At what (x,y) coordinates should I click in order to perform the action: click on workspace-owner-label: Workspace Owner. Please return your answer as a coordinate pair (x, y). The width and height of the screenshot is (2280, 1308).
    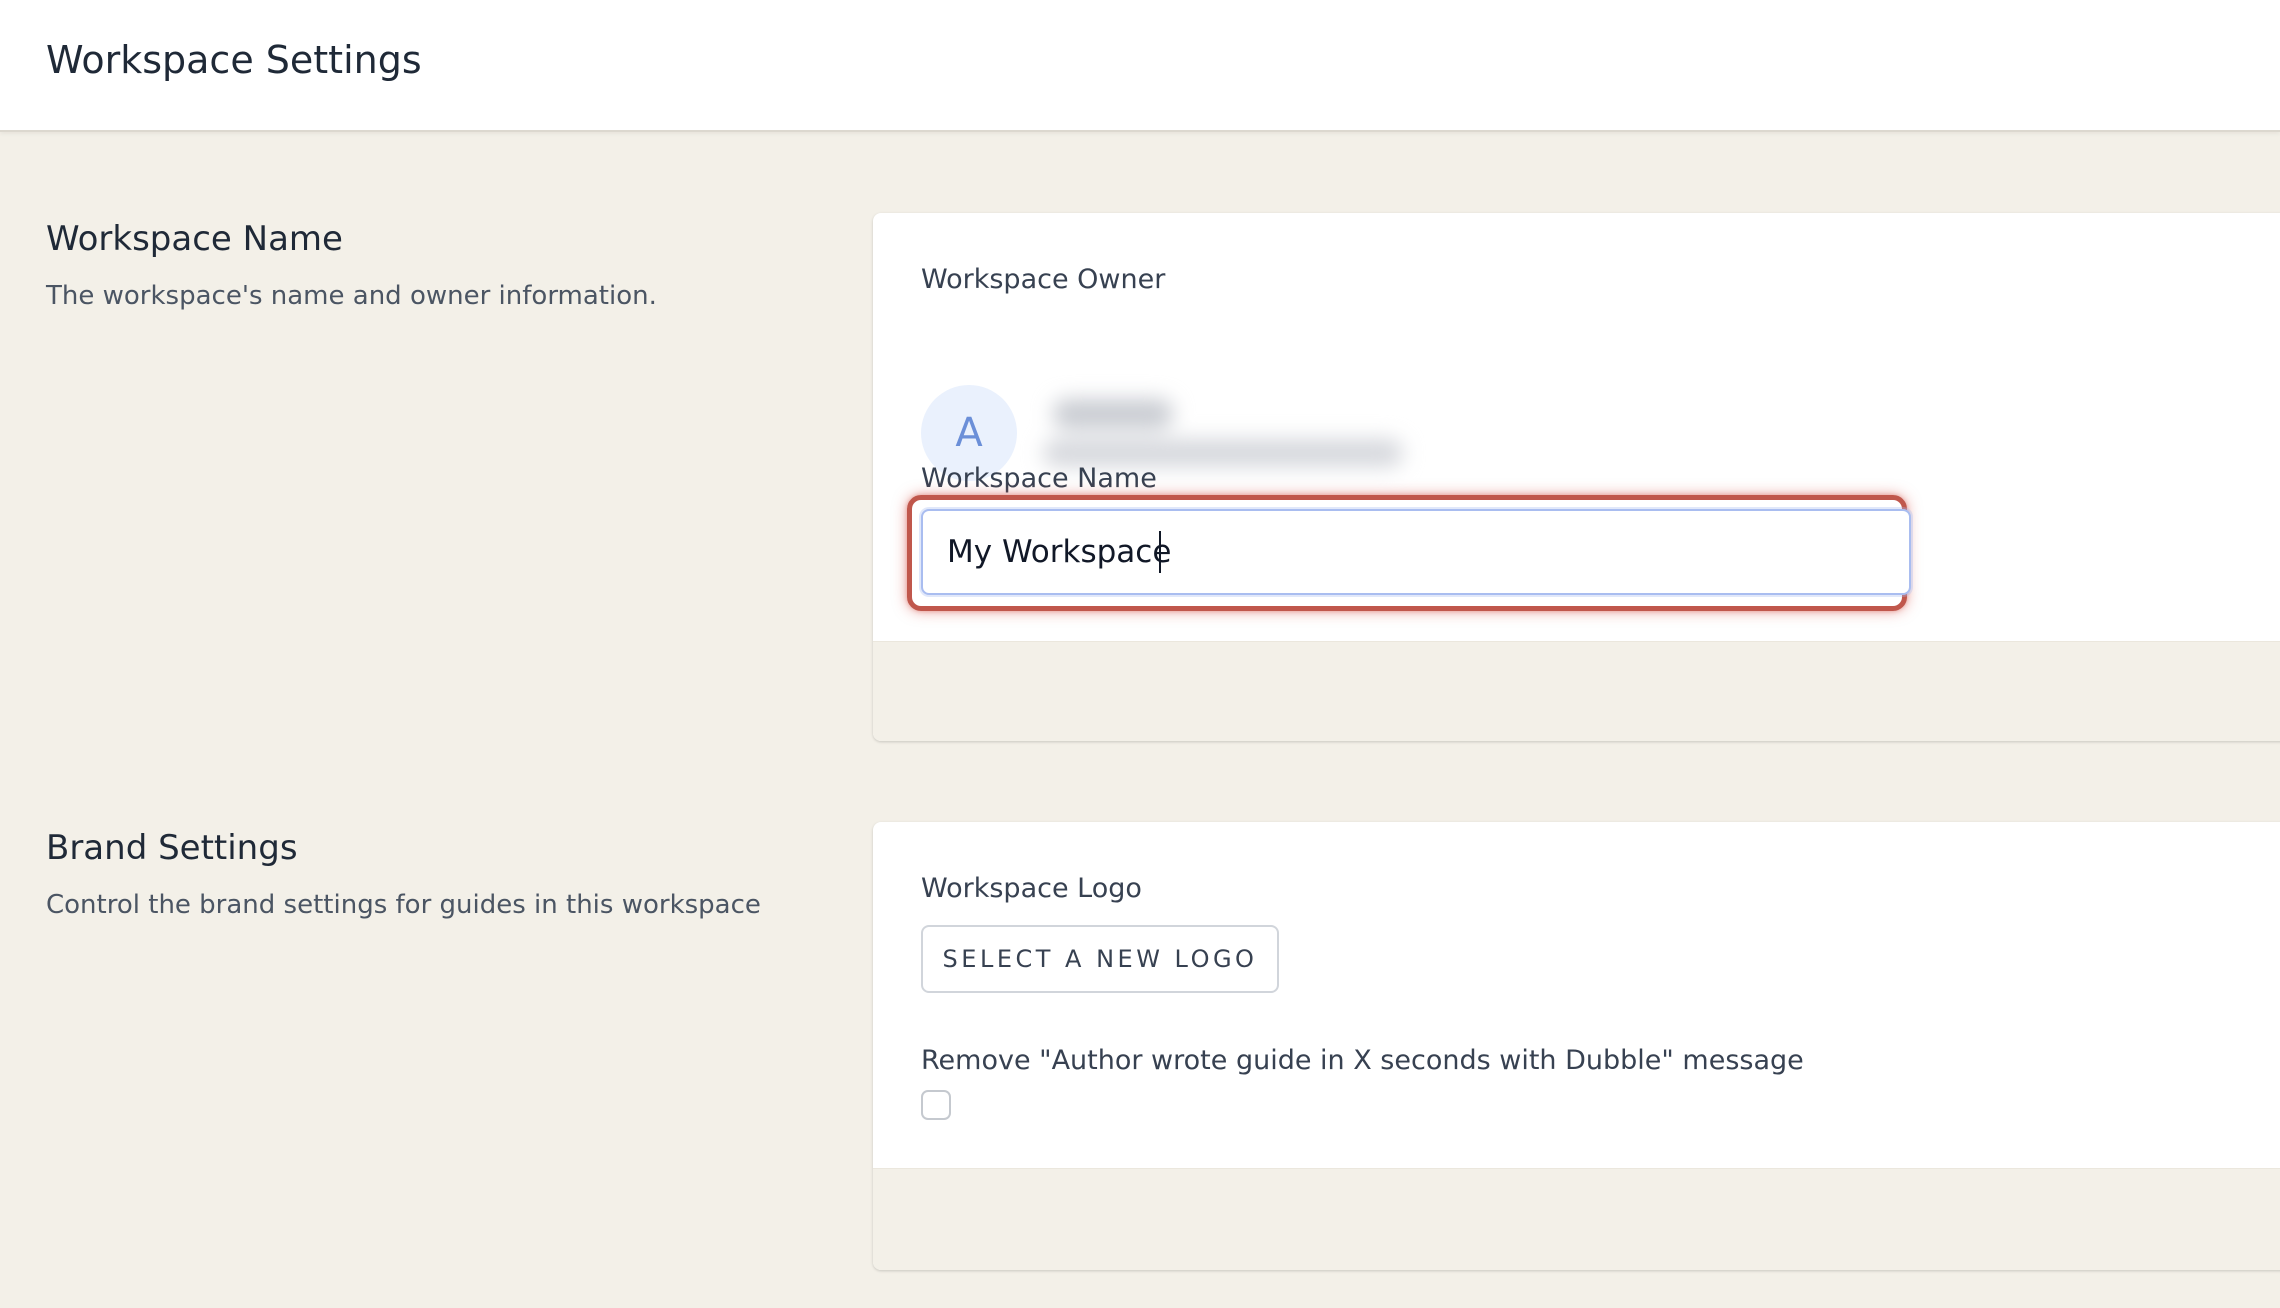
    Looking at the image, I should click on (1043, 279).